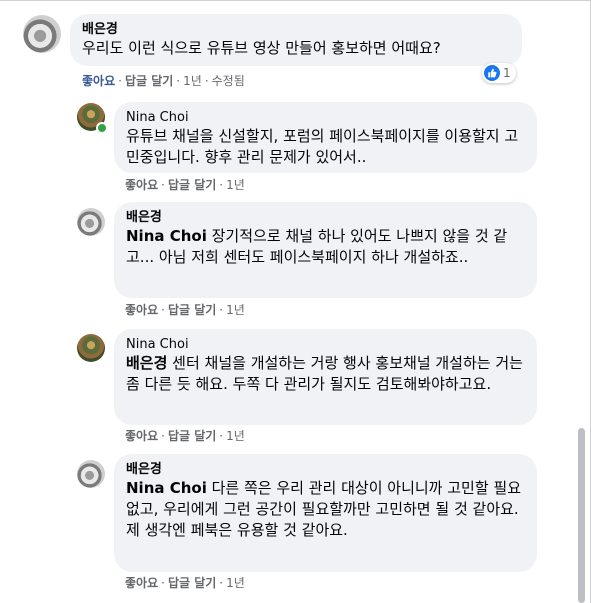  I want to click on thumbs-up-icon, so click(492, 73).